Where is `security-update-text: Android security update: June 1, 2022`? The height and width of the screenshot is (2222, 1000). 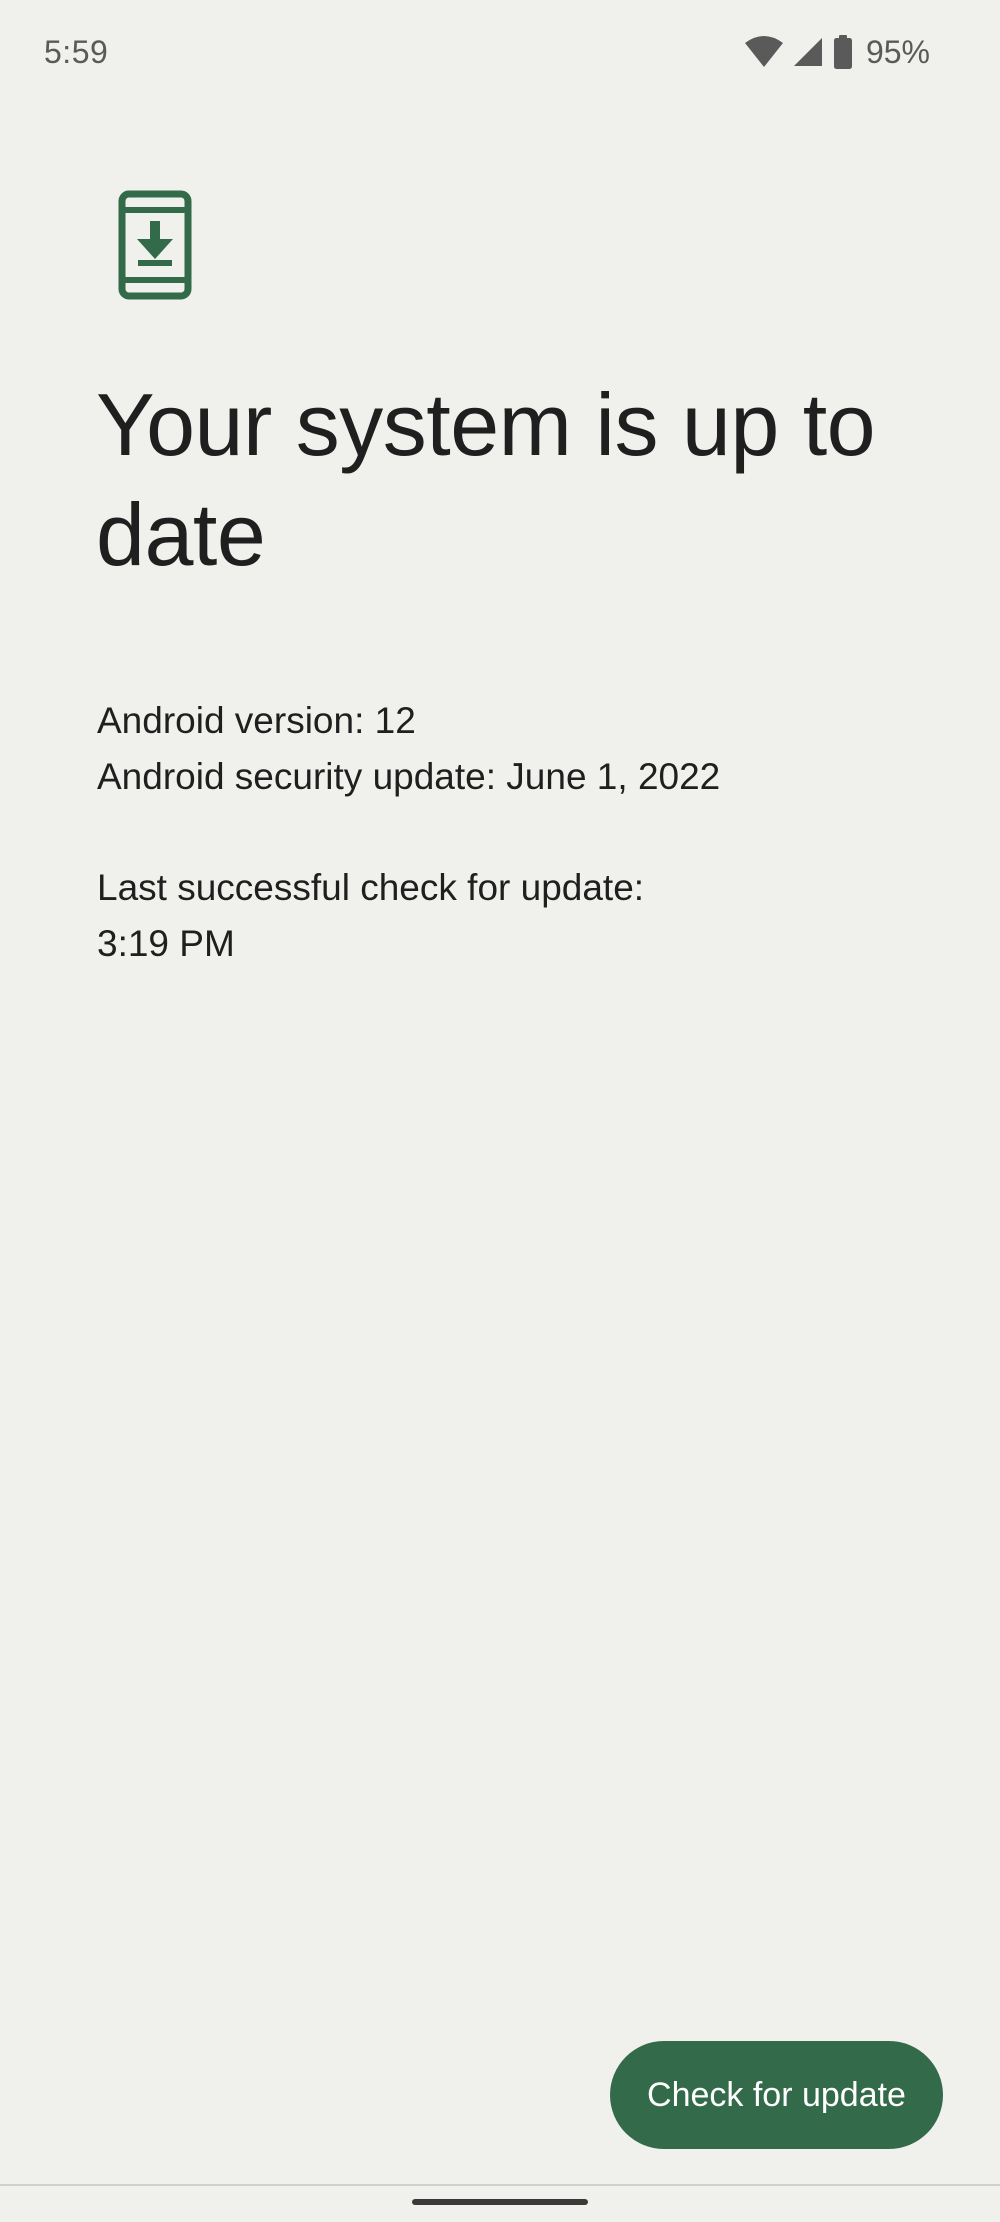 security-update-text: Android security update: June 1, 2022 is located at coordinates (409, 776).